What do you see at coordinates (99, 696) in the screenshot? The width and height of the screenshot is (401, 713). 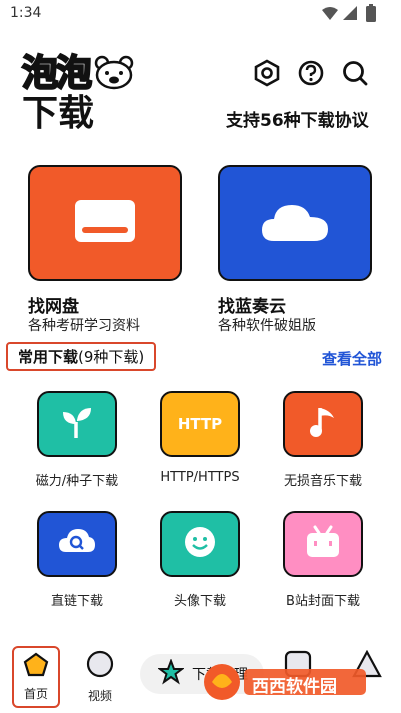 I see `nav-video-label: 视频` at bounding box center [99, 696].